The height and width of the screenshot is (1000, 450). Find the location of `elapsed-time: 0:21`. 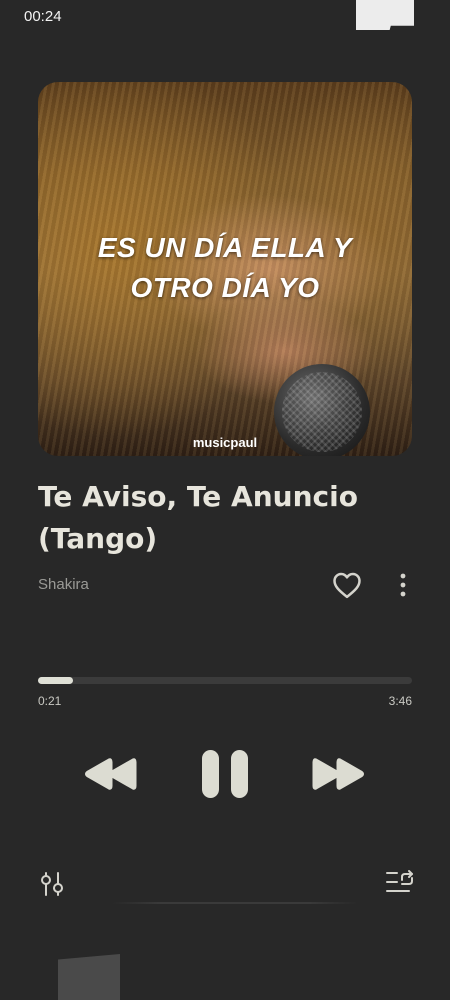

elapsed-time: 0:21 is located at coordinates (50, 701).